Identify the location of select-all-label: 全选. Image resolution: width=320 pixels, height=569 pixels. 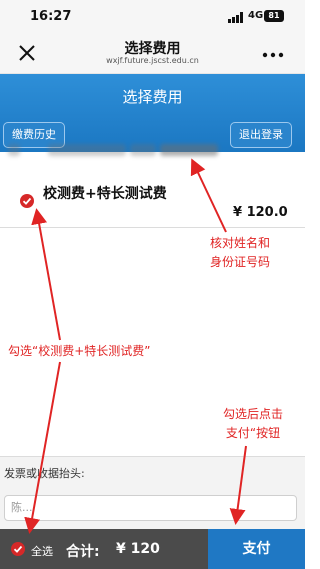
(42, 551).